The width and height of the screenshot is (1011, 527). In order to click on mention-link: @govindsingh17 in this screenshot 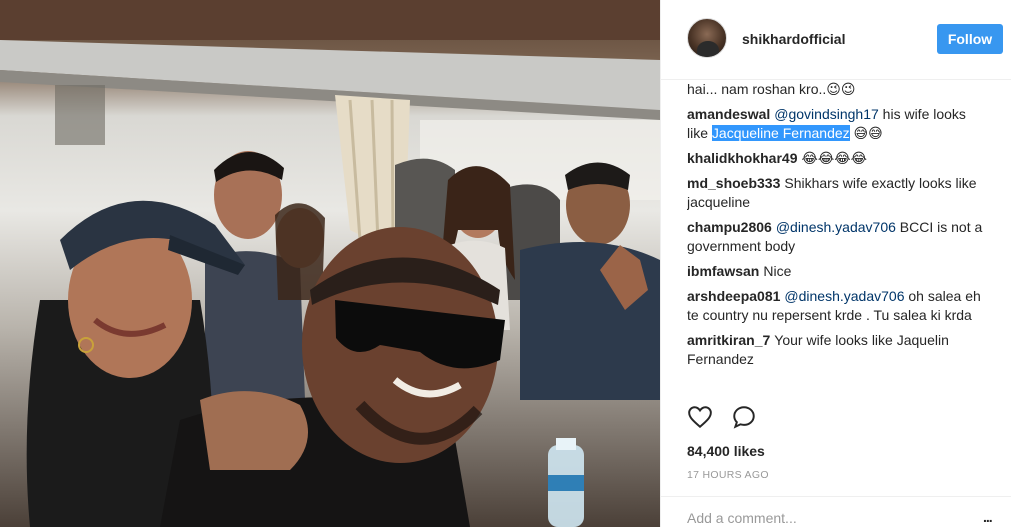, I will do `click(826, 114)`.